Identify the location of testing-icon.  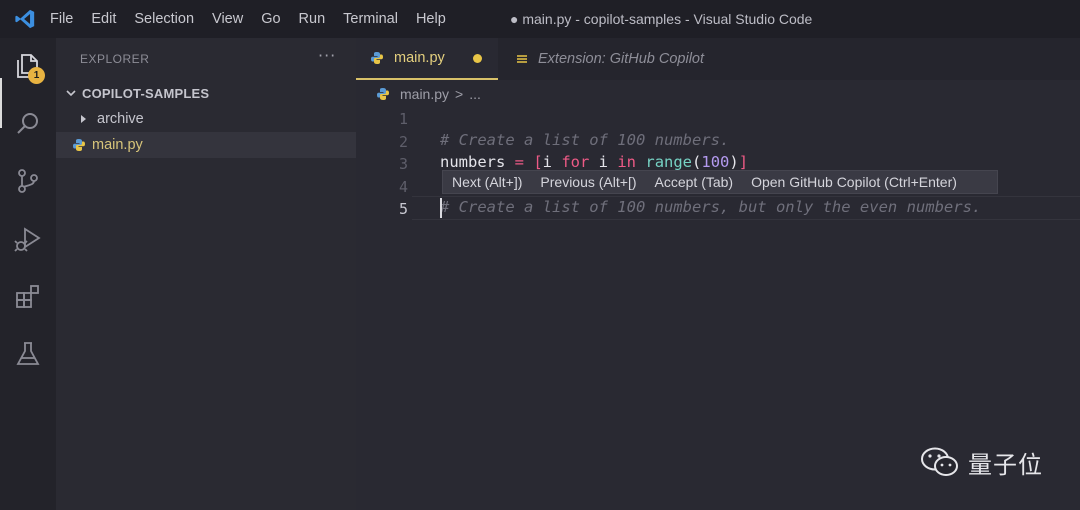
(28, 354).